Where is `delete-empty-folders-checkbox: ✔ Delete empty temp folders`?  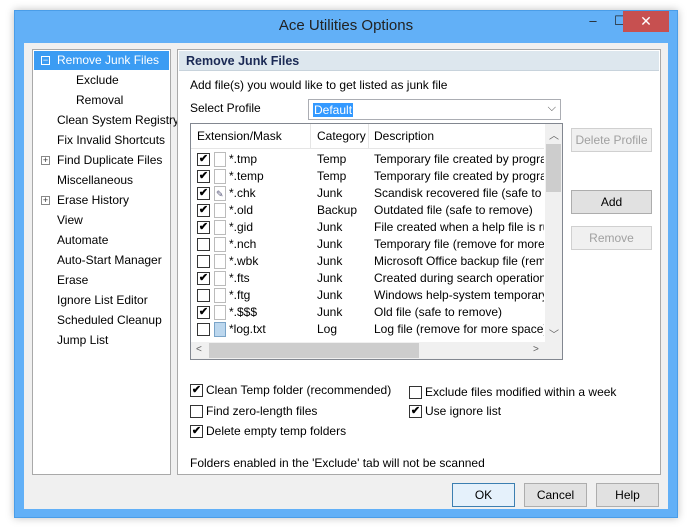 delete-empty-folders-checkbox: ✔ Delete empty temp folders is located at coordinates (268, 431).